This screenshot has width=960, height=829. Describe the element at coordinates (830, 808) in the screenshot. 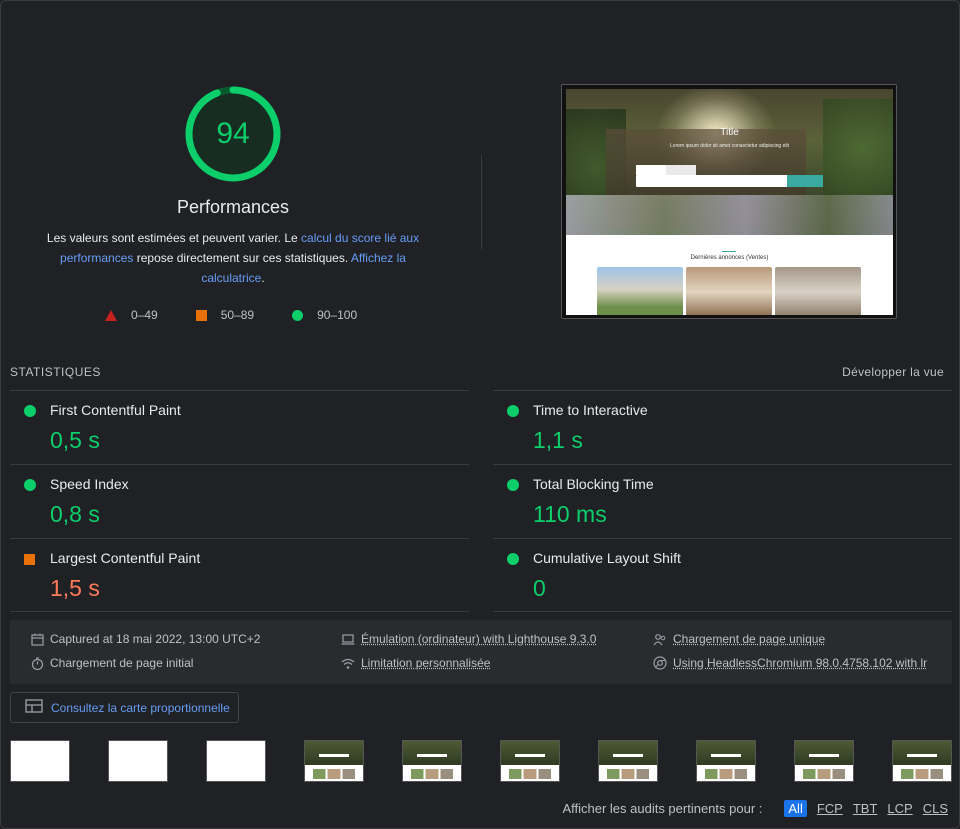

I see `filter-fcp: FCP` at that location.